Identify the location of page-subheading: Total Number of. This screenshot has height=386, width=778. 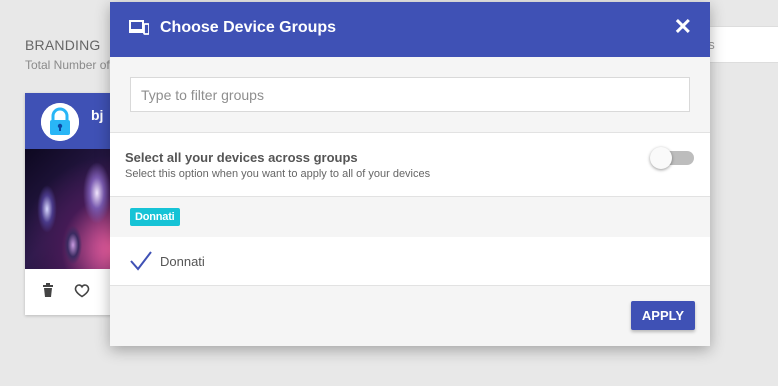
(67, 65).